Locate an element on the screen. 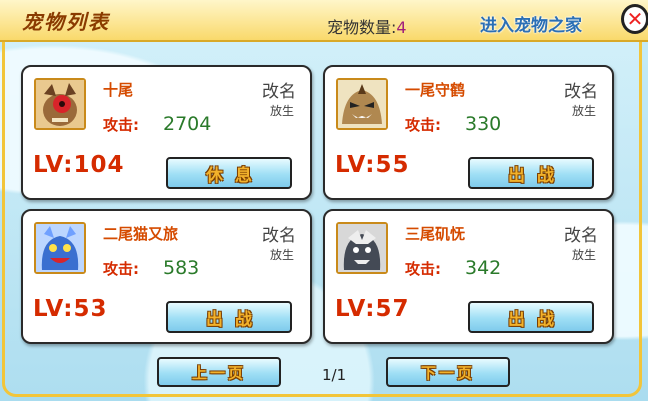  pet-count: 宠物数量:4 is located at coordinates (367, 26).